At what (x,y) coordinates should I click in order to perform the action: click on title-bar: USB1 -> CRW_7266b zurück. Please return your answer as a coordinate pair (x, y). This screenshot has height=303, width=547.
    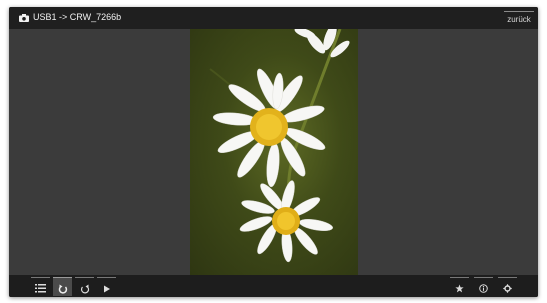
    Looking at the image, I should click on (273, 18).